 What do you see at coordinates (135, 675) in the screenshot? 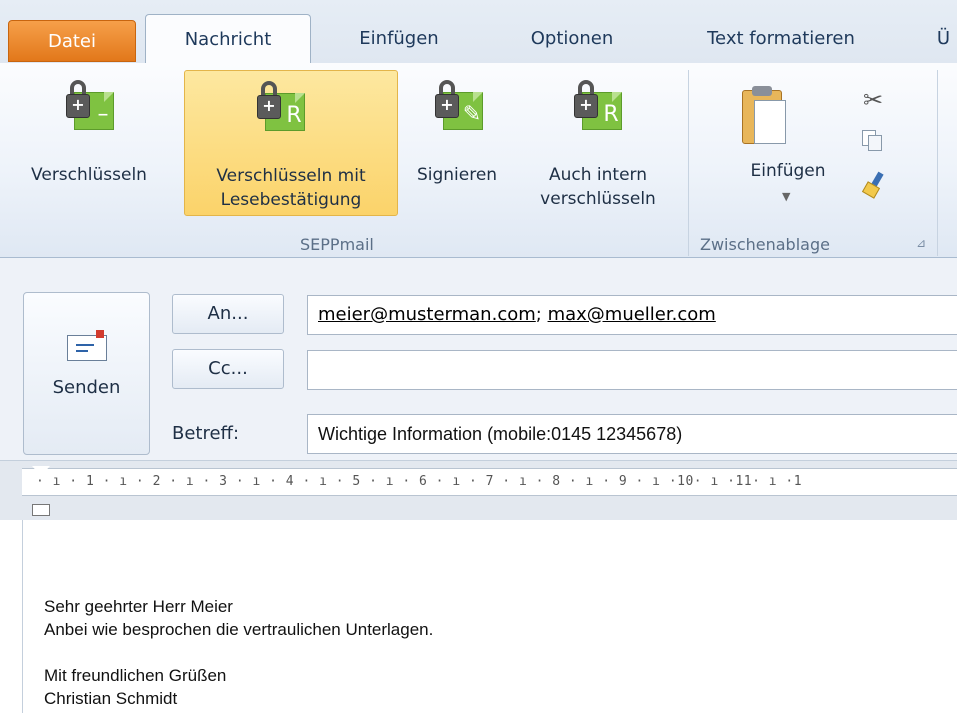
I see `body-line: Mit freundlichen Grüßen` at bounding box center [135, 675].